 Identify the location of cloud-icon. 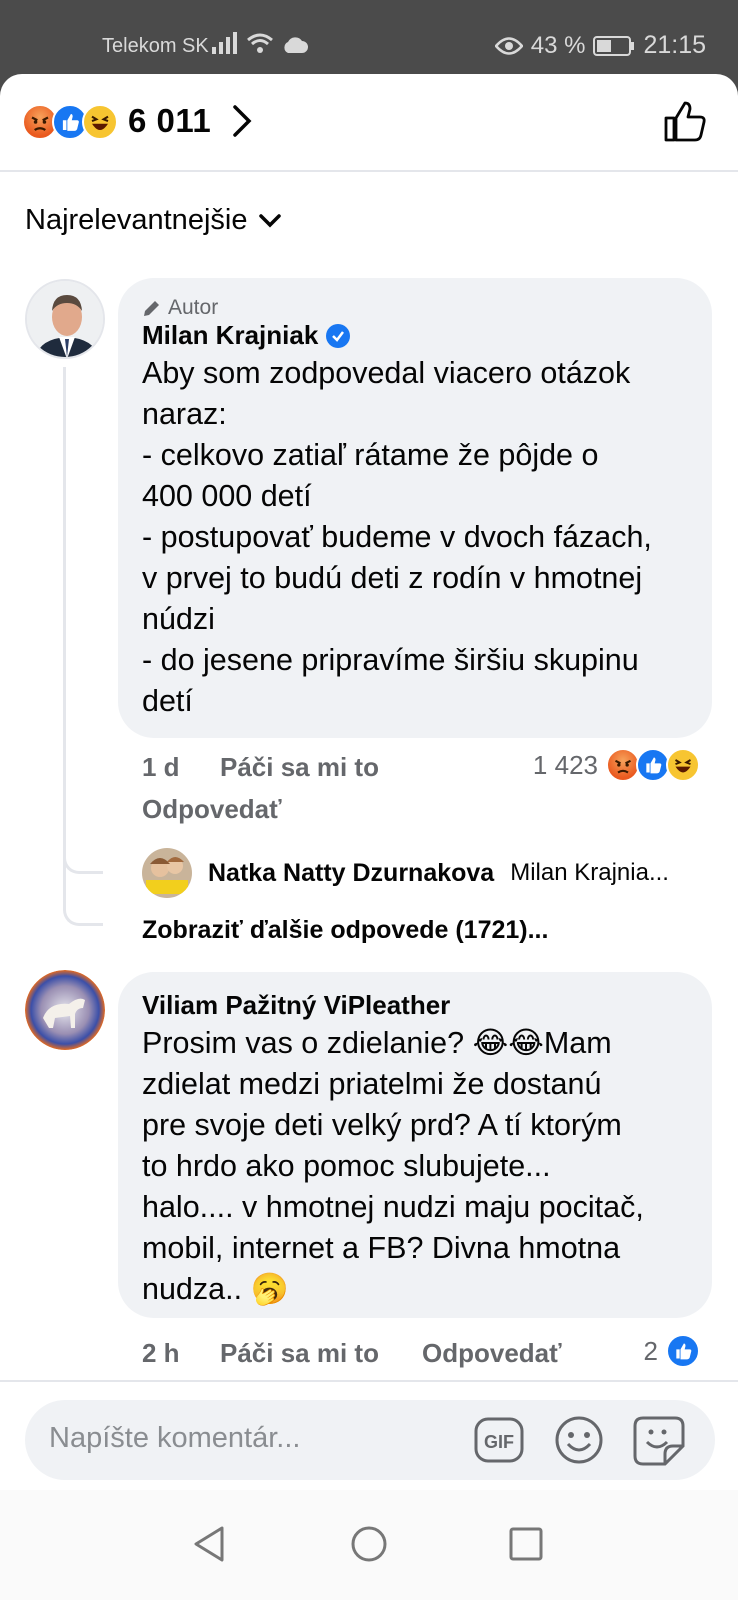
(296, 45).